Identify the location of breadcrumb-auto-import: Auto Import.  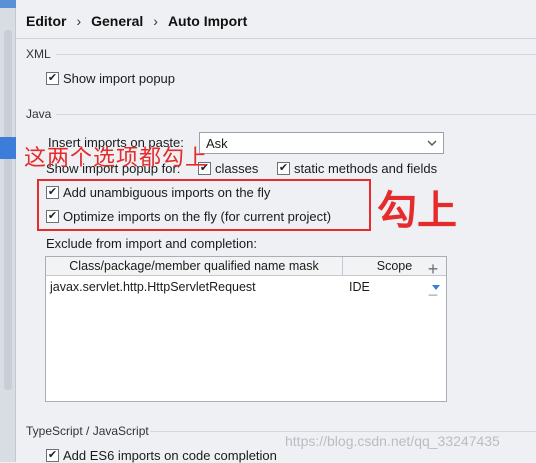
(207, 21).